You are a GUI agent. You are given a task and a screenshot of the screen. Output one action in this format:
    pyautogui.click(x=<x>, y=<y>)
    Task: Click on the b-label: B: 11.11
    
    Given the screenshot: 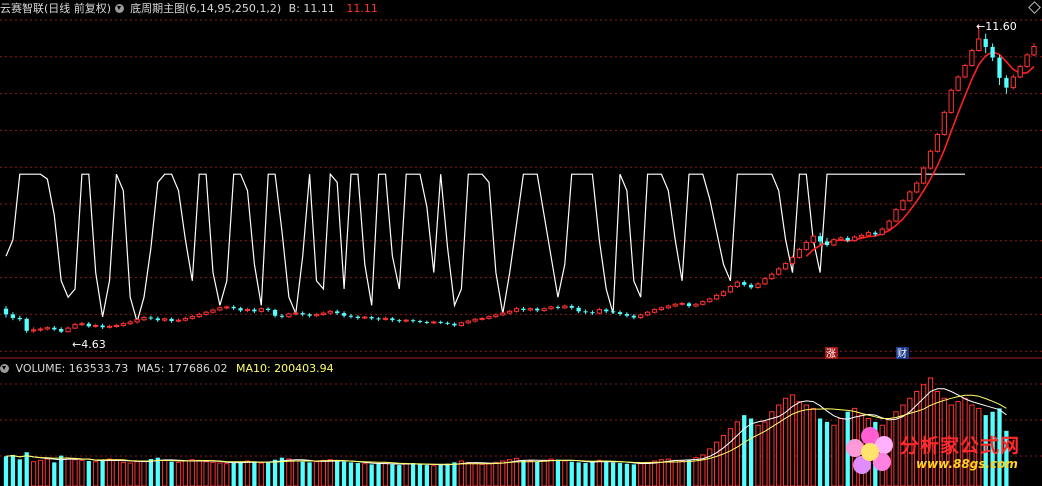 What is the action you would take?
    pyautogui.click(x=311, y=8)
    